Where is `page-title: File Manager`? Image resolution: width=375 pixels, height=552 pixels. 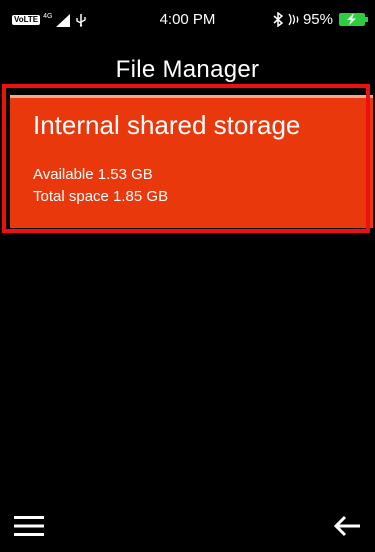
page-title: File Manager is located at coordinates (187, 69).